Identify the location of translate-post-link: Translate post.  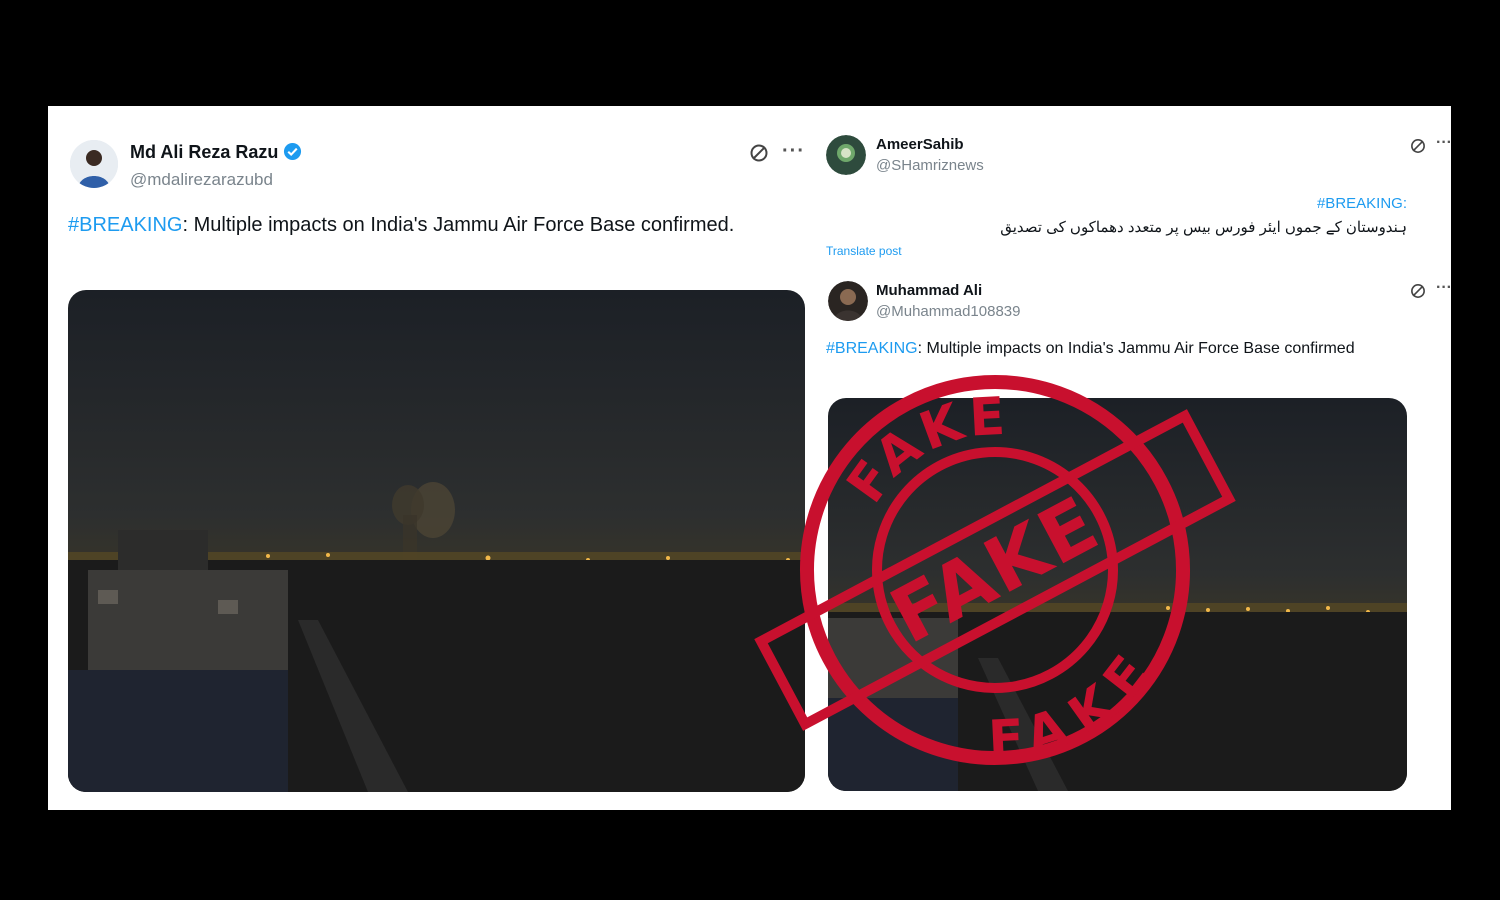
(864, 251).